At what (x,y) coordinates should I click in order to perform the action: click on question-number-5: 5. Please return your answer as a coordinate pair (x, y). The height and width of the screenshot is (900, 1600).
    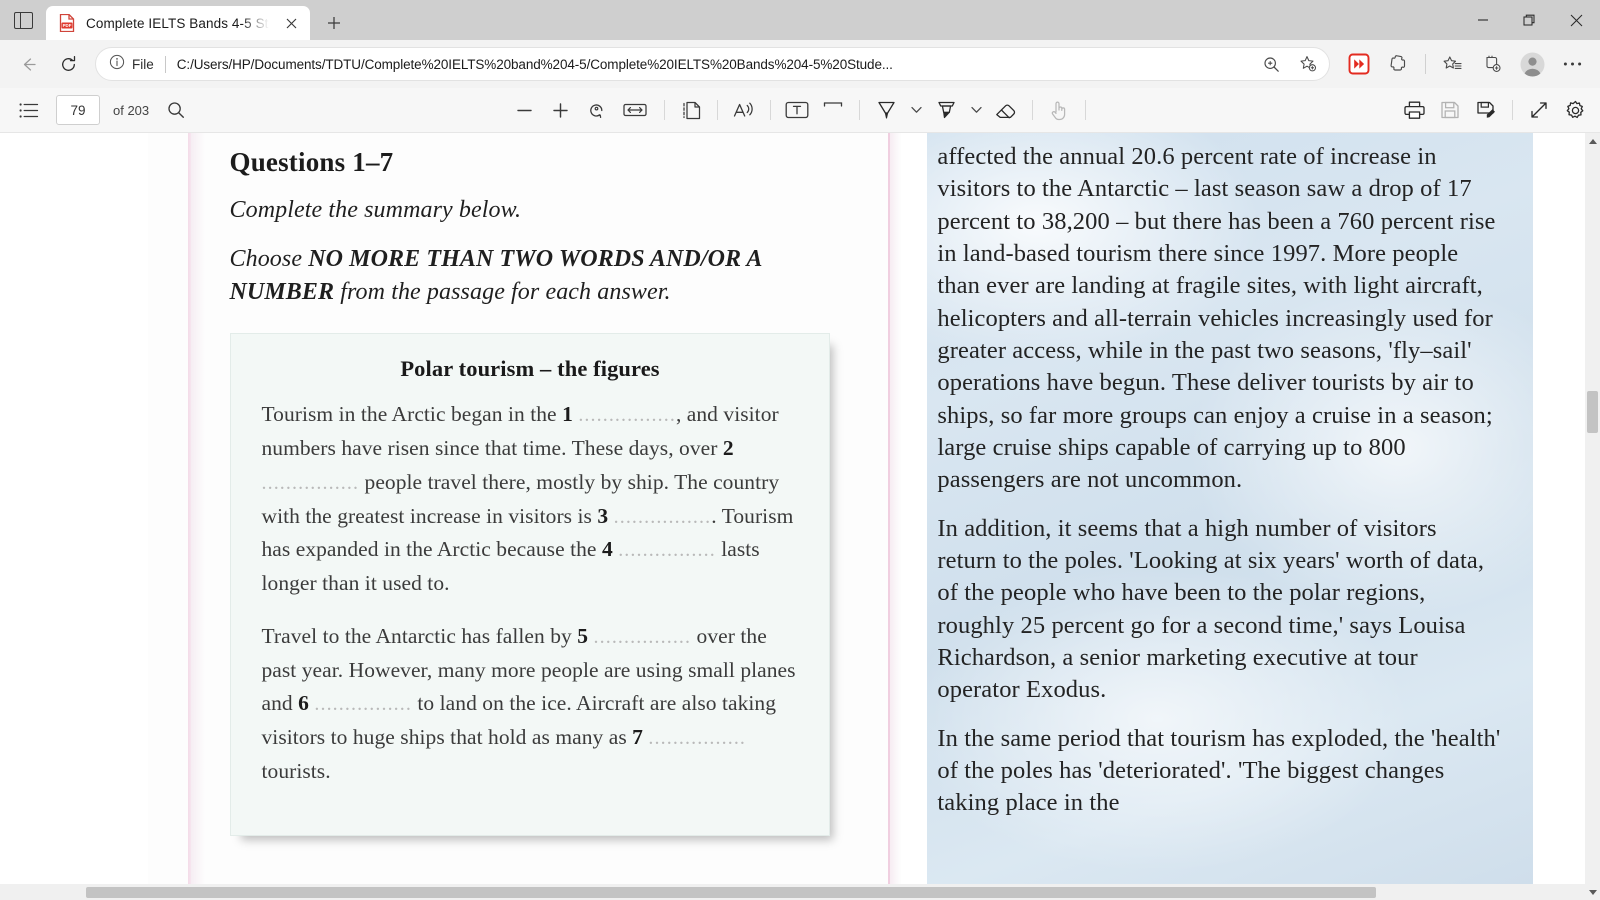
    Looking at the image, I should click on (583, 635).